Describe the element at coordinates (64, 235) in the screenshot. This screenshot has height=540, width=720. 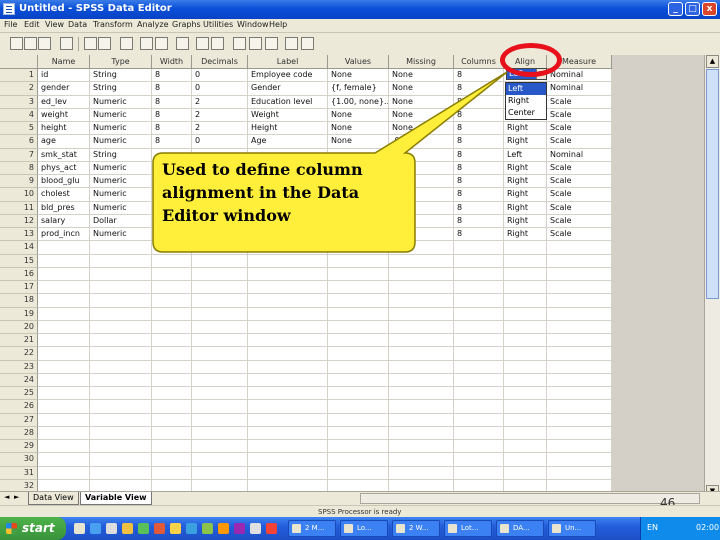
I see `cell-name: prod_incn` at that location.